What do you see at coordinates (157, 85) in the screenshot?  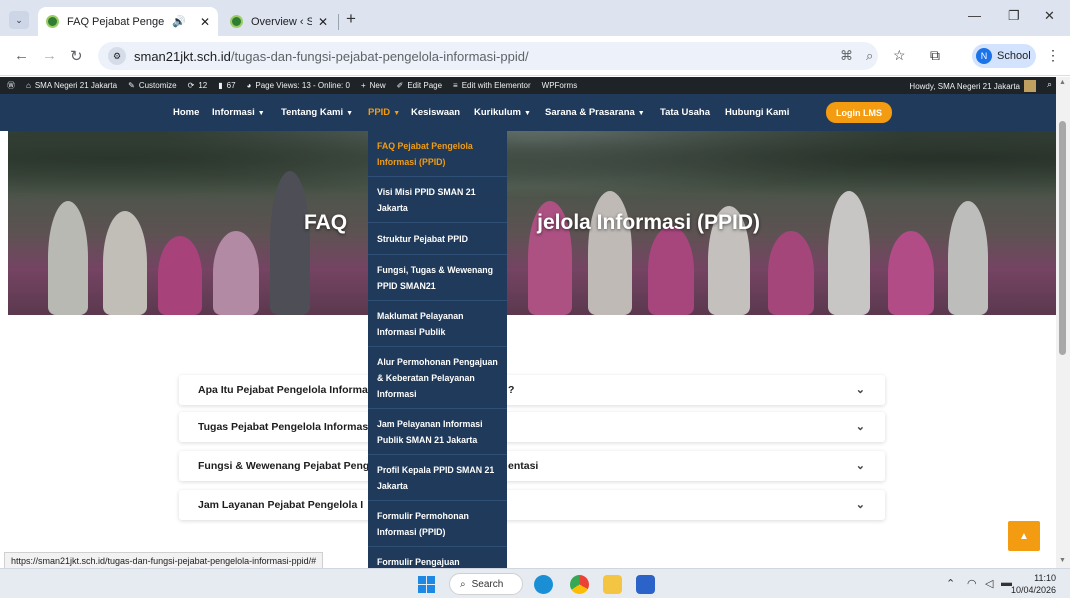 I see `admin-customize-label: Customize` at bounding box center [157, 85].